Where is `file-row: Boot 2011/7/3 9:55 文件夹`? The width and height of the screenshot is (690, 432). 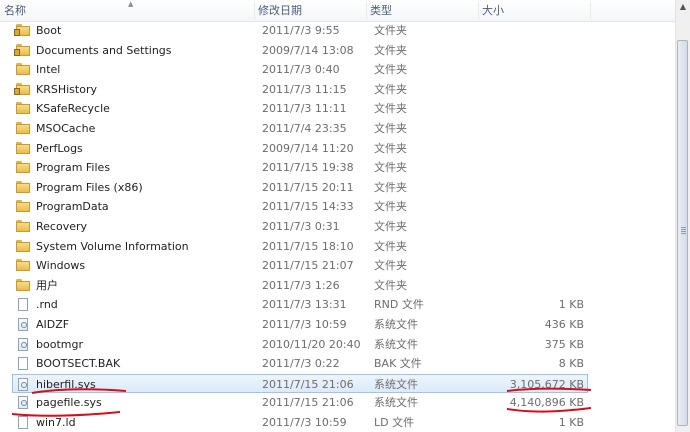 file-row: Boot 2011/7/3 9:55 文件夹 is located at coordinates (338, 31).